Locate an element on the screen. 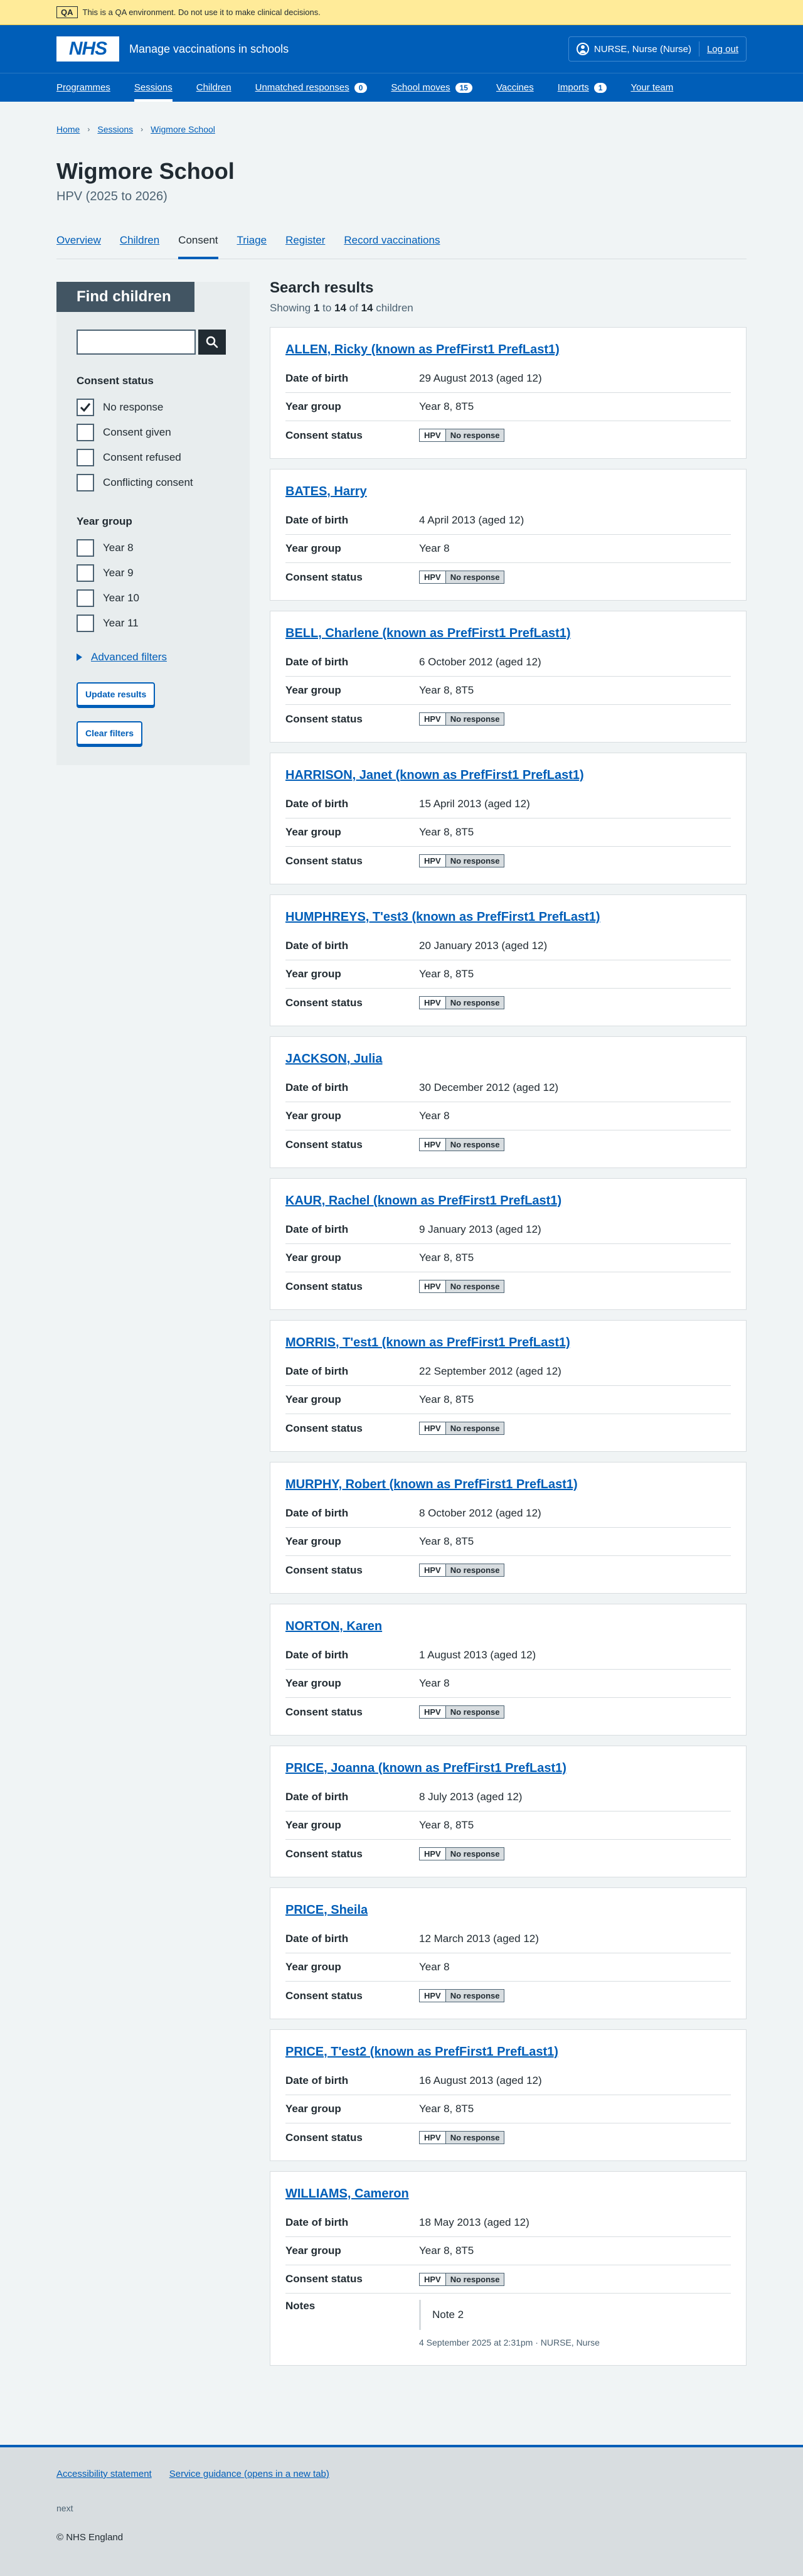 Image resolution: width=803 pixels, height=2576 pixels. logout-link: Log out is located at coordinates (722, 49).